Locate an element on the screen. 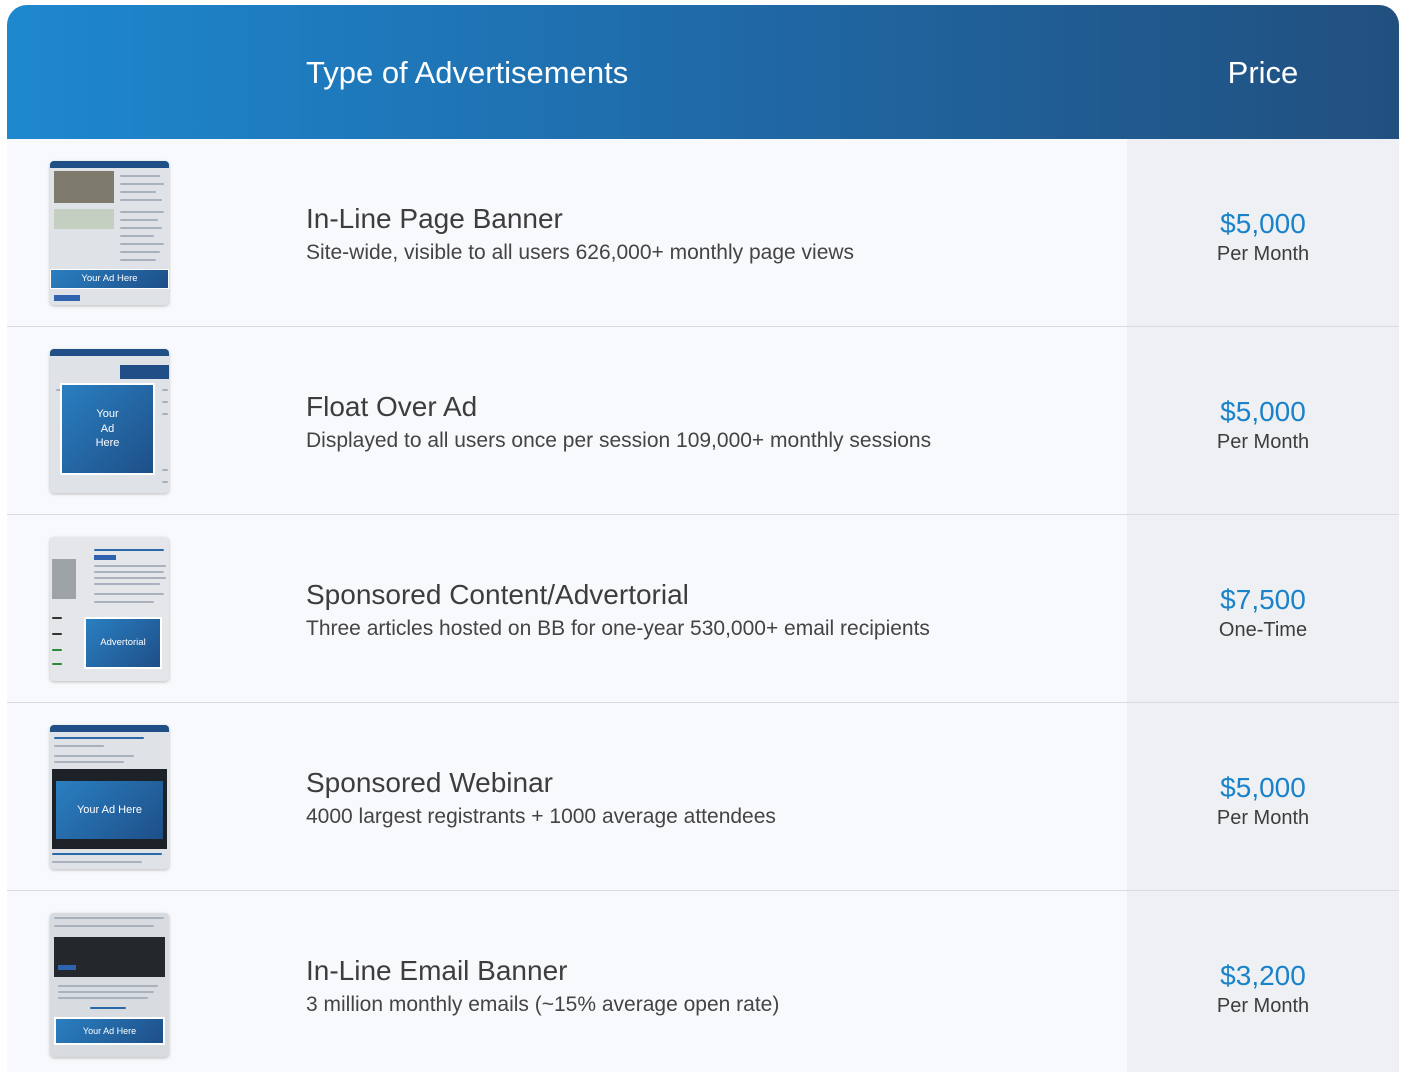  price-amount: $7,500 is located at coordinates (1263, 599).